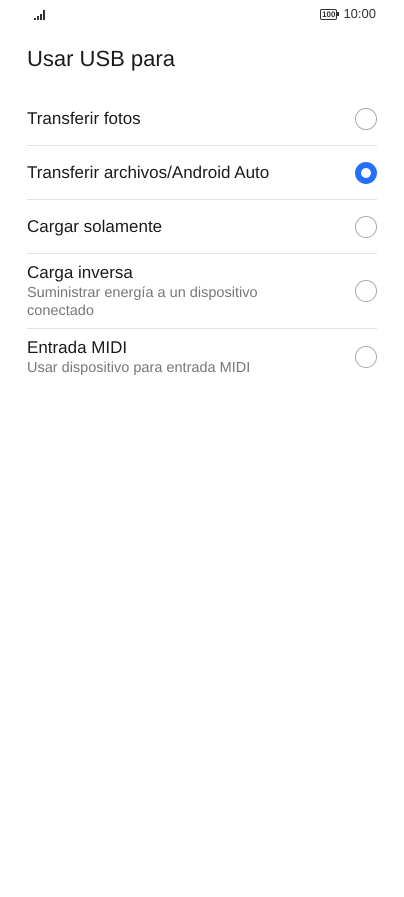  I want to click on battery-icon: 100, so click(330, 14).